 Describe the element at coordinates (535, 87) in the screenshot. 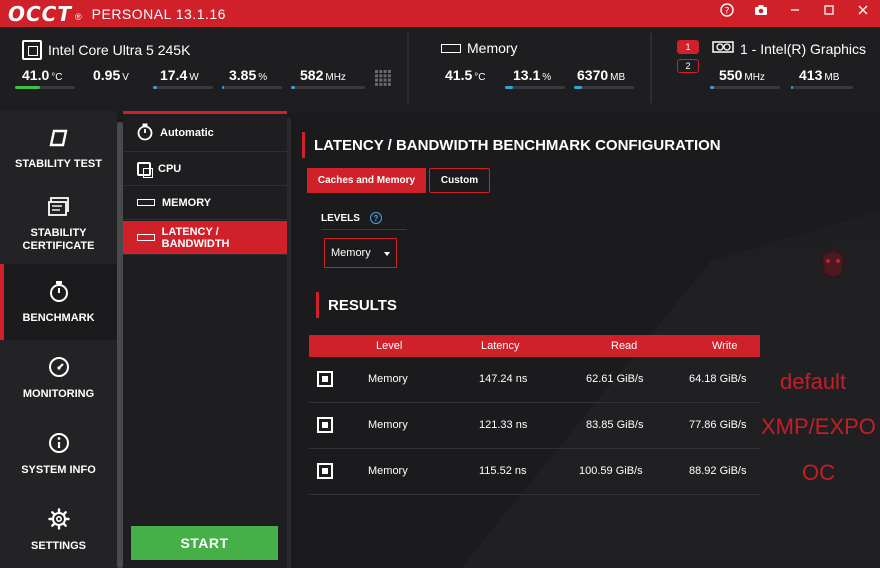

I see `memory-usage-bar` at that location.